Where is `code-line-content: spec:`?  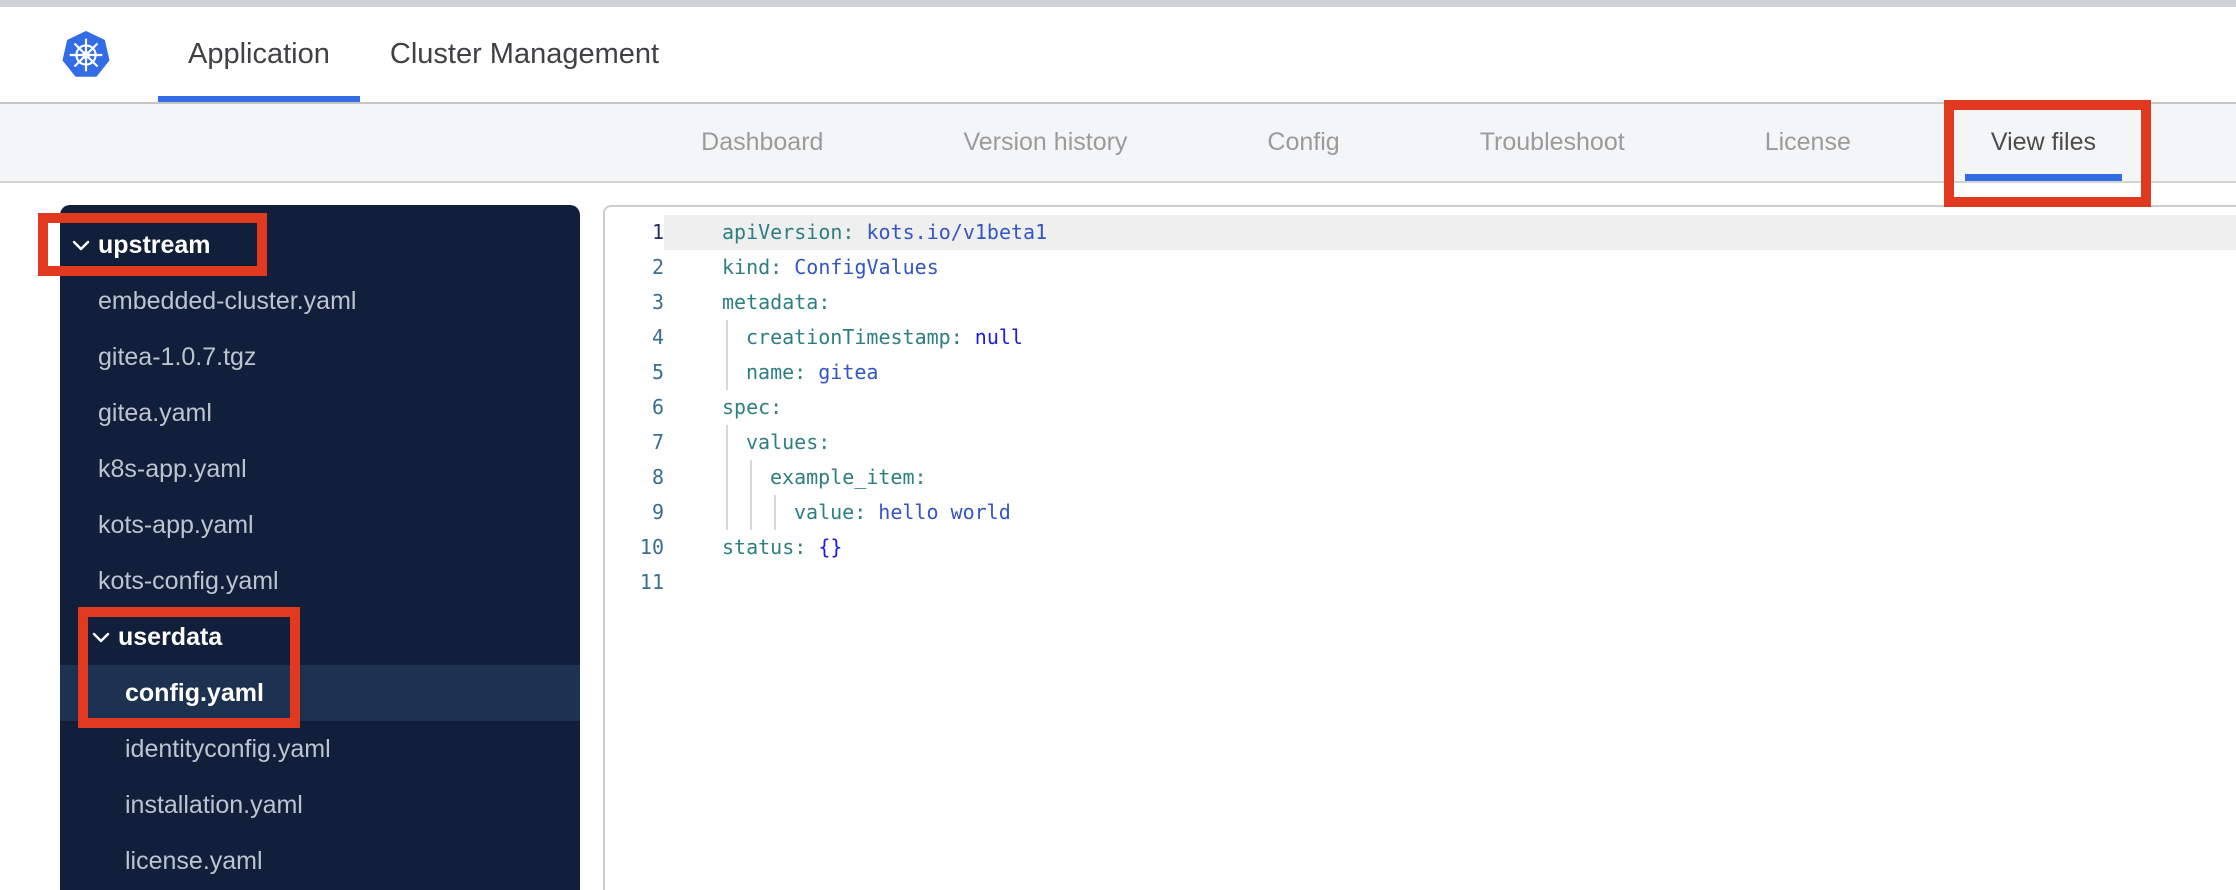
code-line-content: spec: is located at coordinates (1450, 407).